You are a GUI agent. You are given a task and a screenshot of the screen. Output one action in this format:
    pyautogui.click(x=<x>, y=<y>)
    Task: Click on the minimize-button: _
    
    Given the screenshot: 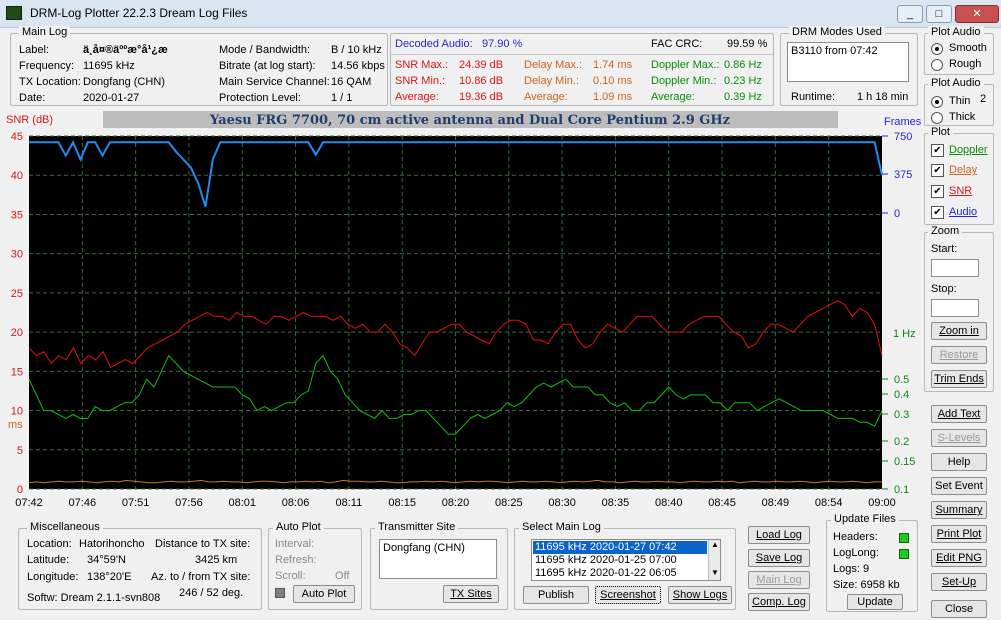 What is the action you would take?
    pyautogui.click(x=910, y=14)
    